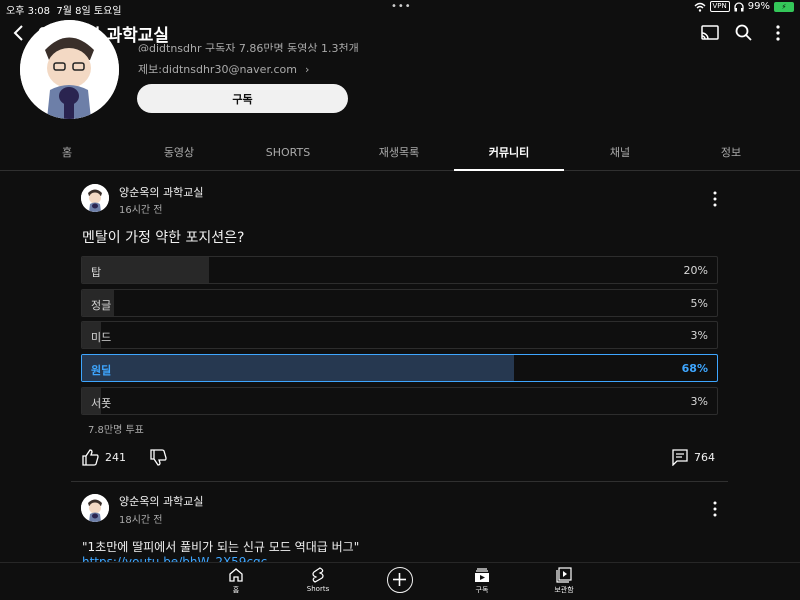  What do you see at coordinates (96, 272) in the screenshot?
I see `poll-option-label: 탑` at bounding box center [96, 272].